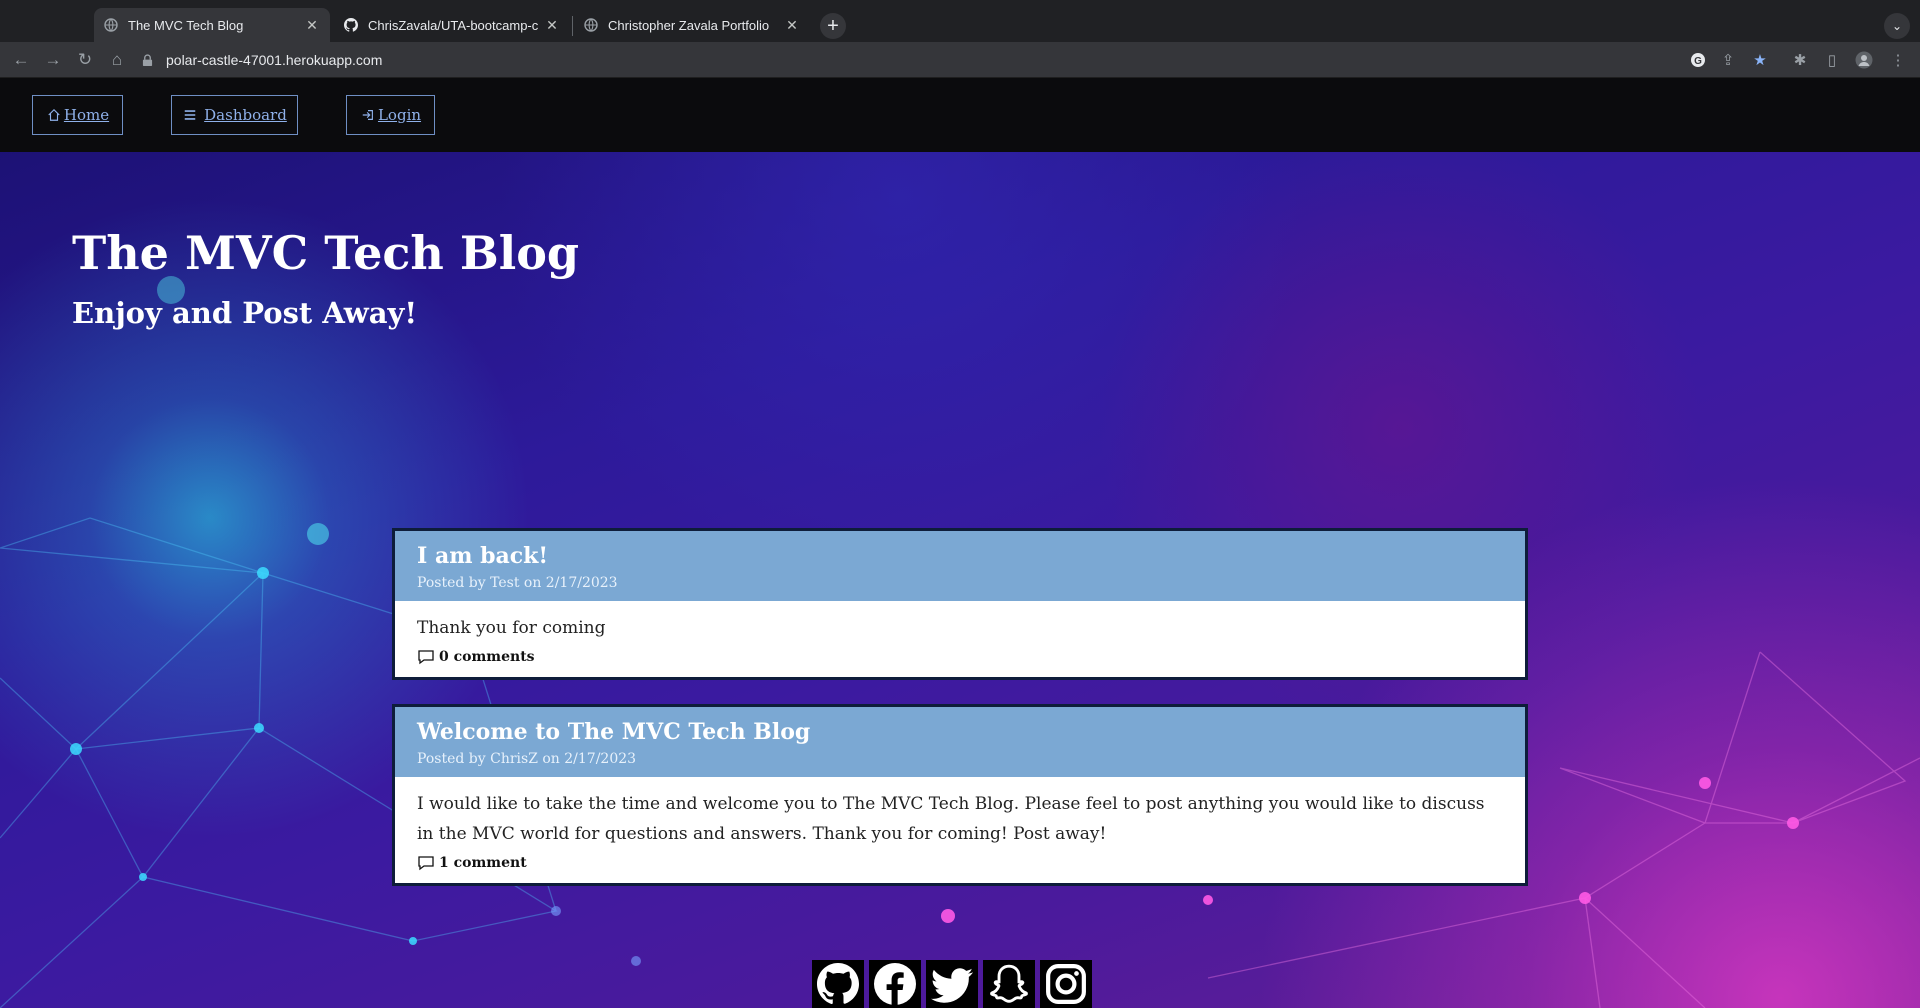 The image size is (1920, 1008). I want to click on post-meta: Posted by ChrisZ on 2/17/2023, so click(527, 759).